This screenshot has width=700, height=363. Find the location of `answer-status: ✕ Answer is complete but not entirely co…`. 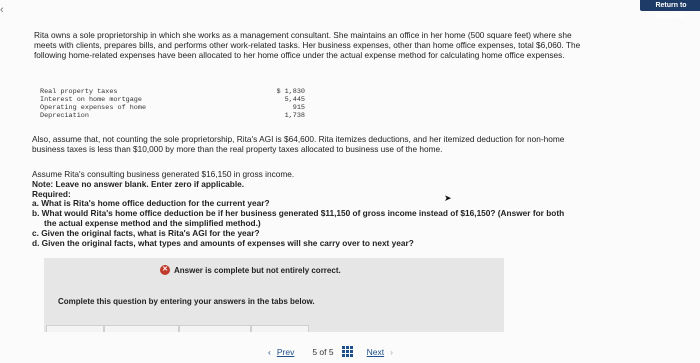

answer-status: ✕ Answer is complete but not entirely co… is located at coordinates (250, 270).